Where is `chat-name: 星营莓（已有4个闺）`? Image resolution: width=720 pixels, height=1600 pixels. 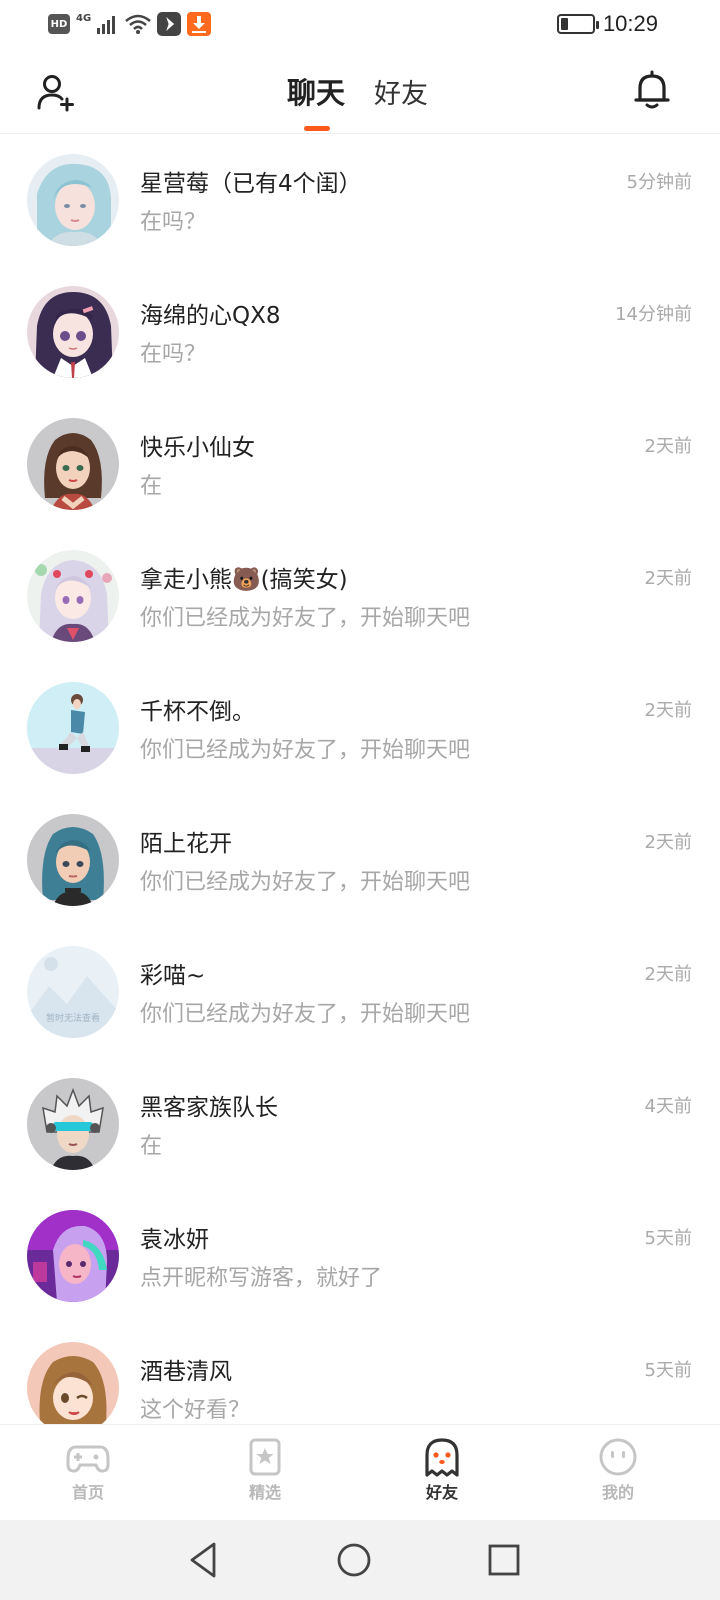
chat-name: 星营莓（已有4个闺） is located at coordinates (251, 184).